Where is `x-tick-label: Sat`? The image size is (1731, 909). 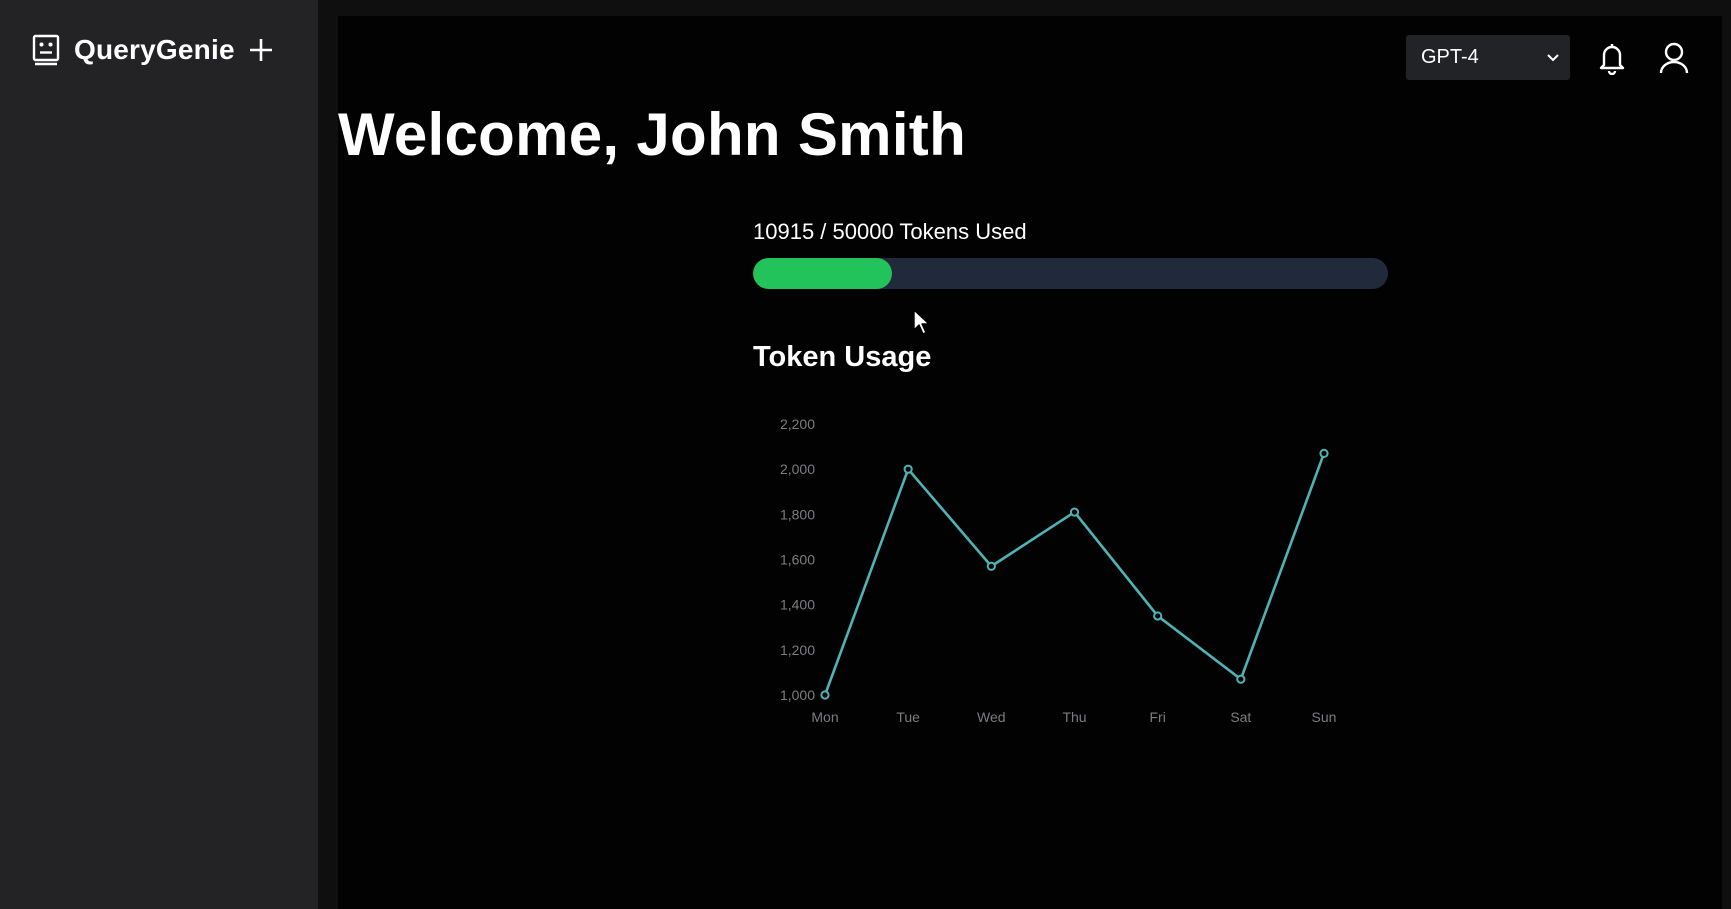 x-tick-label: Sat is located at coordinates (1240, 717).